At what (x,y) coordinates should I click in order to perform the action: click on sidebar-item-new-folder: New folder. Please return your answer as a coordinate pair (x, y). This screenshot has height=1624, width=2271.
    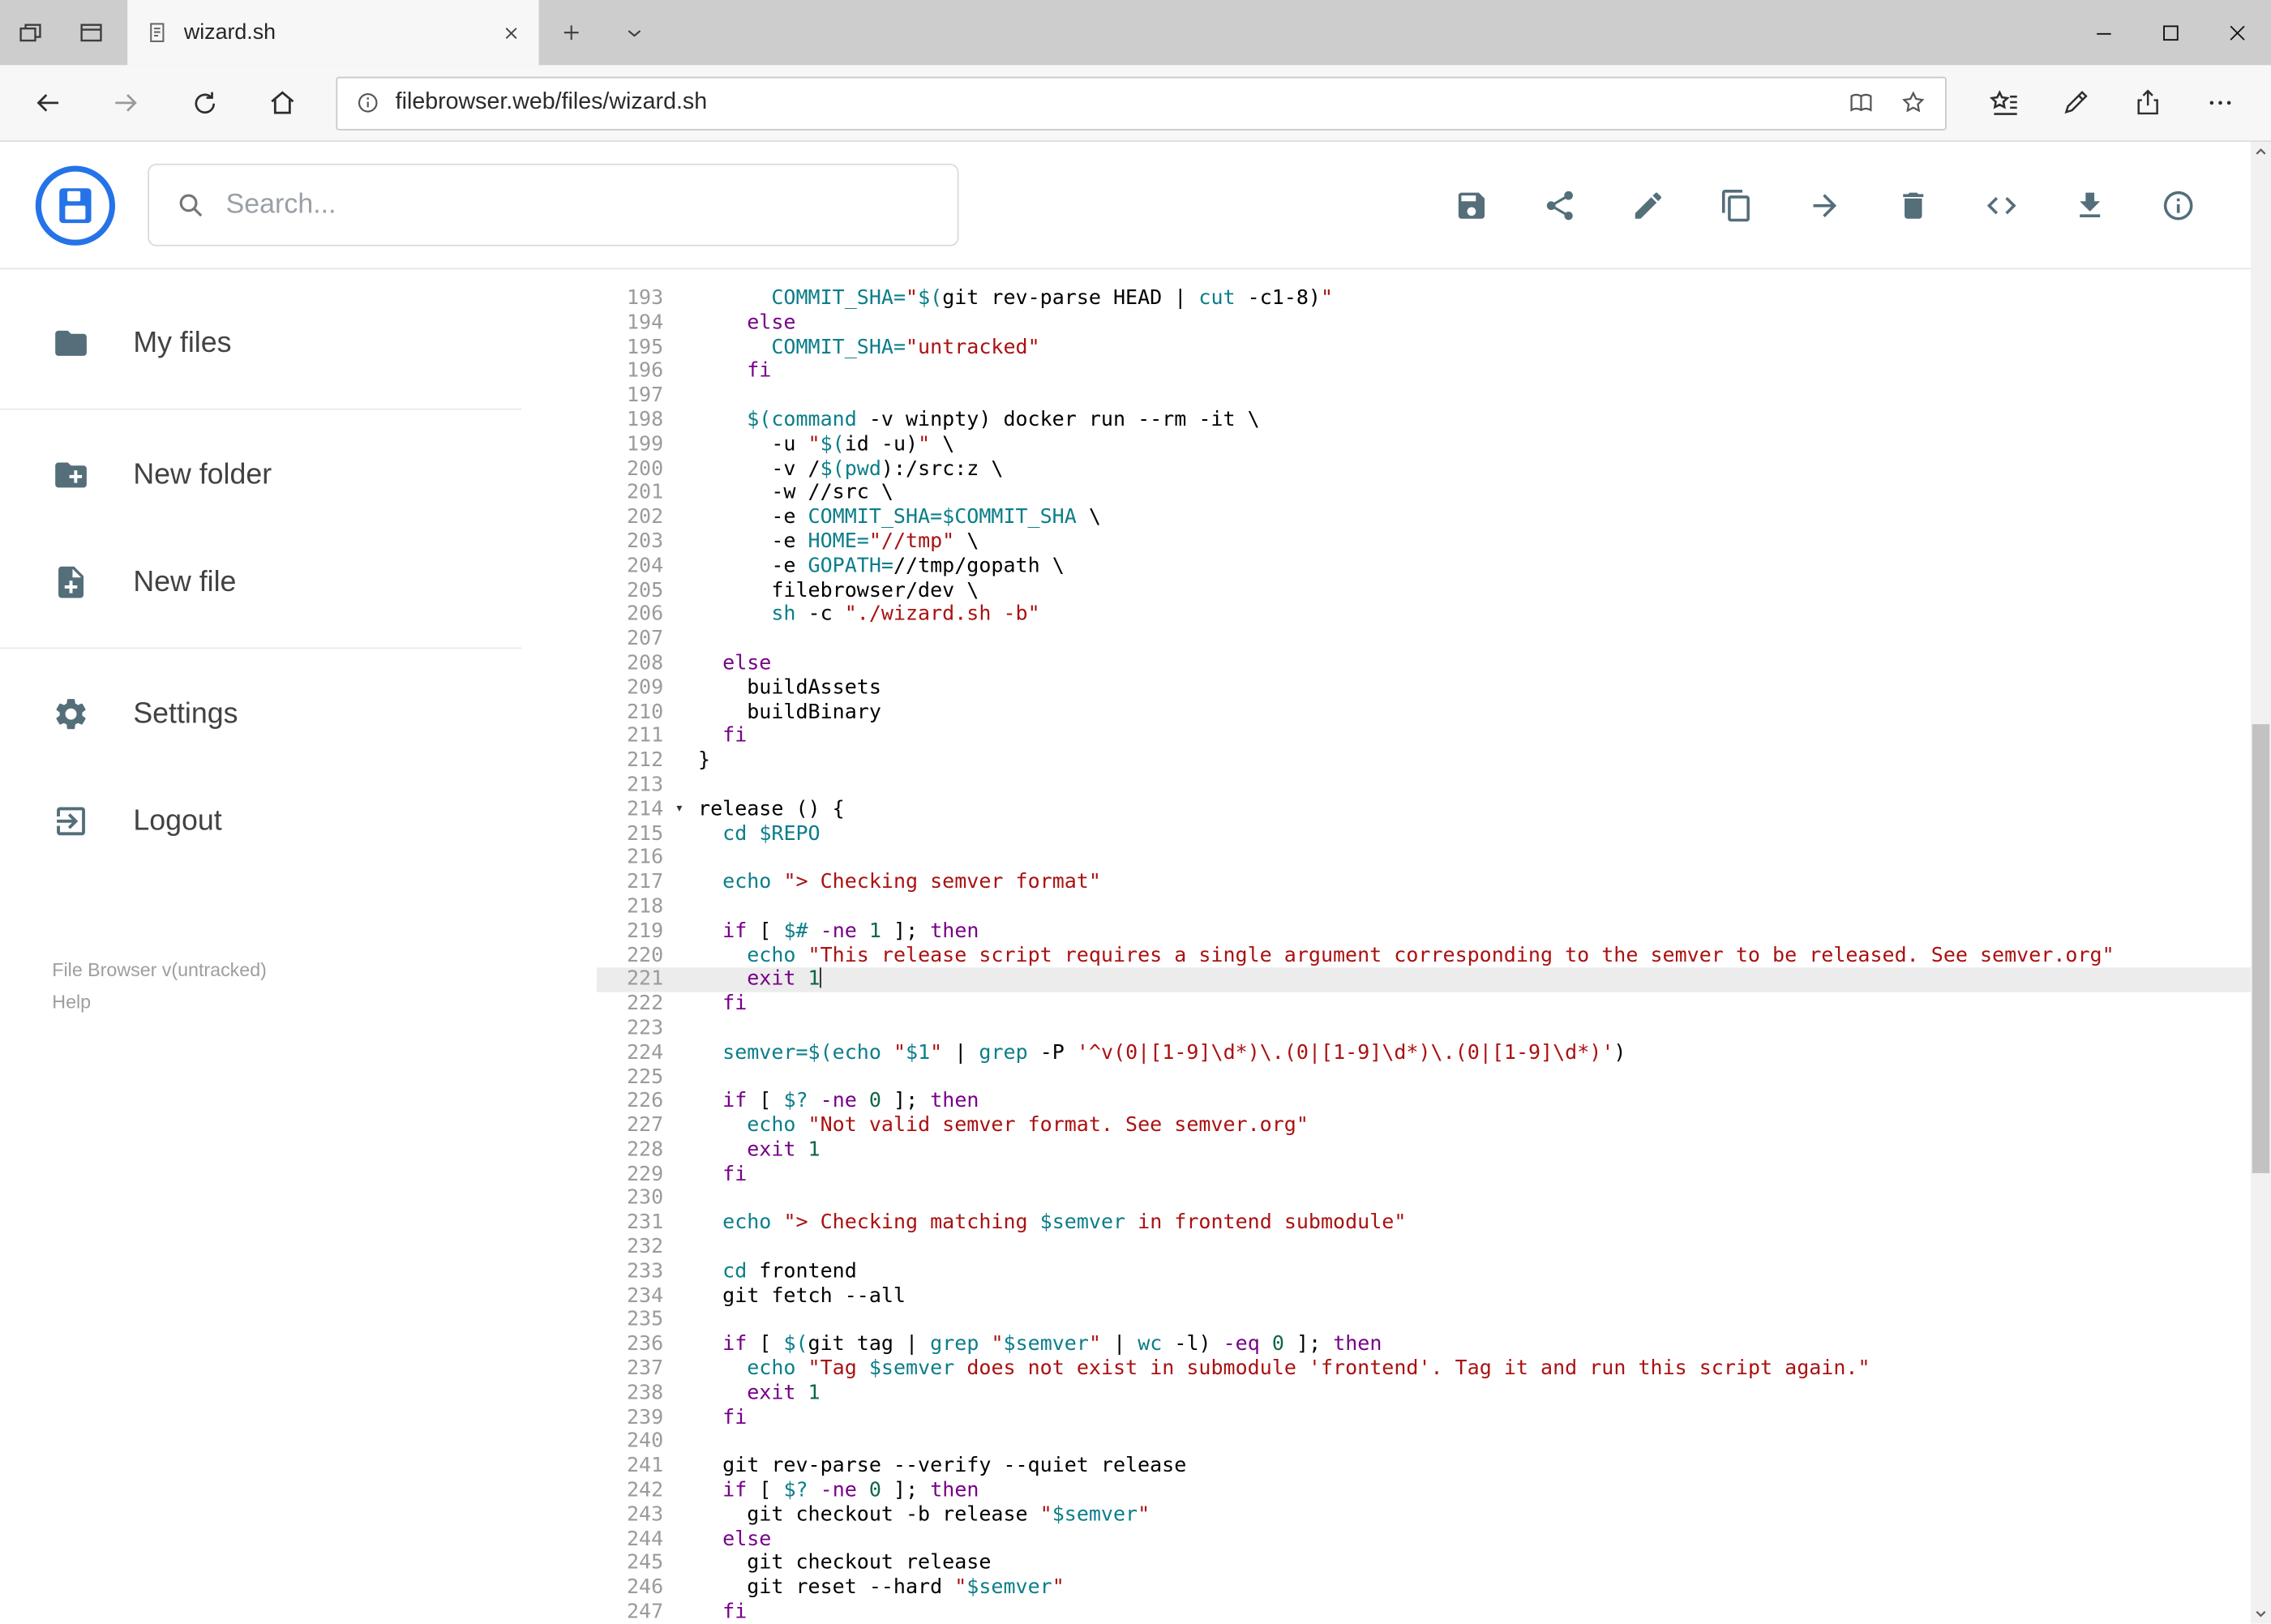
    Looking at the image, I should click on (260, 476).